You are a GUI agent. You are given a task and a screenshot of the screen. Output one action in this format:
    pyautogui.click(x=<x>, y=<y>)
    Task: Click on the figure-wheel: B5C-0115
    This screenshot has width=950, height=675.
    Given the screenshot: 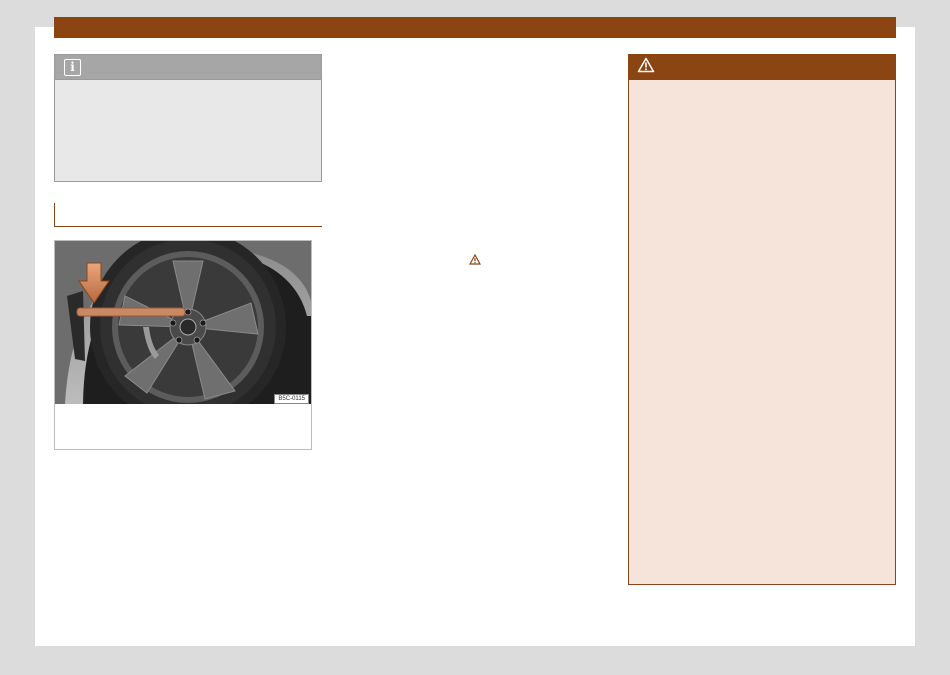 What is the action you would take?
    pyautogui.click(x=183, y=345)
    